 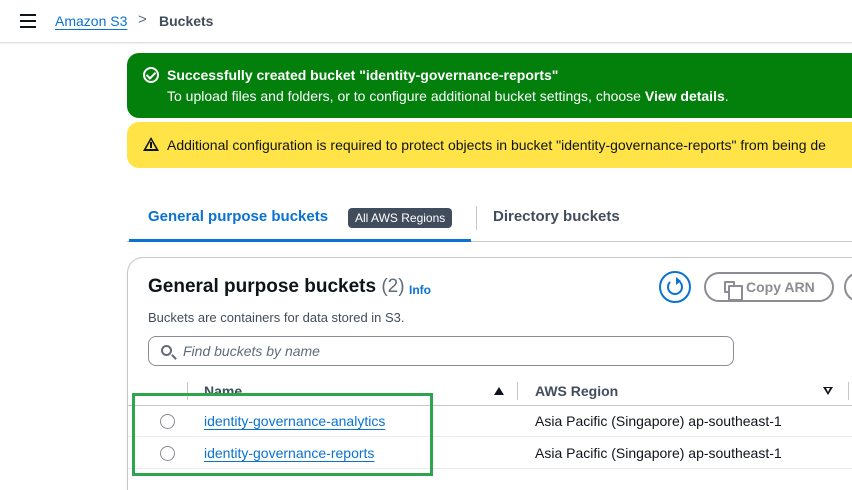 What do you see at coordinates (848, 287) in the screenshot?
I see `more-actions-button` at bounding box center [848, 287].